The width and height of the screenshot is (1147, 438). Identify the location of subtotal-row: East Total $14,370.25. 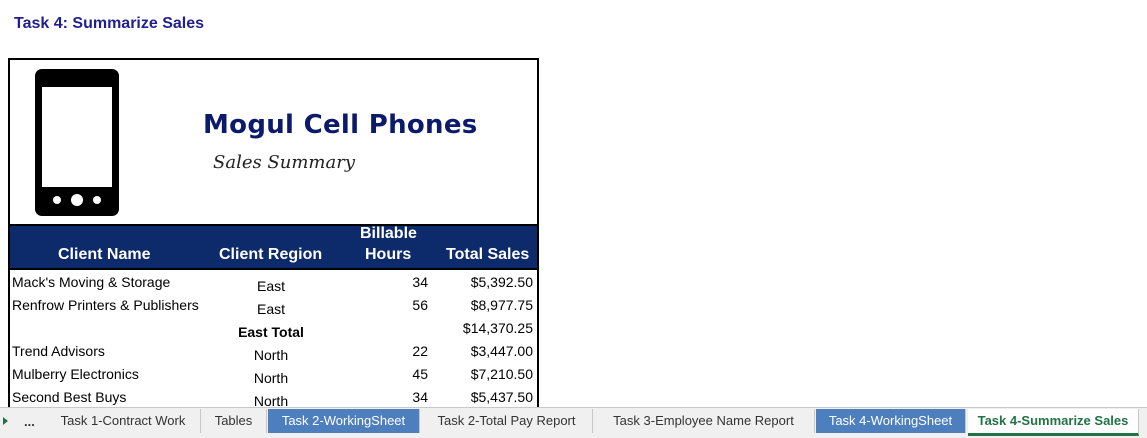
(273, 328).